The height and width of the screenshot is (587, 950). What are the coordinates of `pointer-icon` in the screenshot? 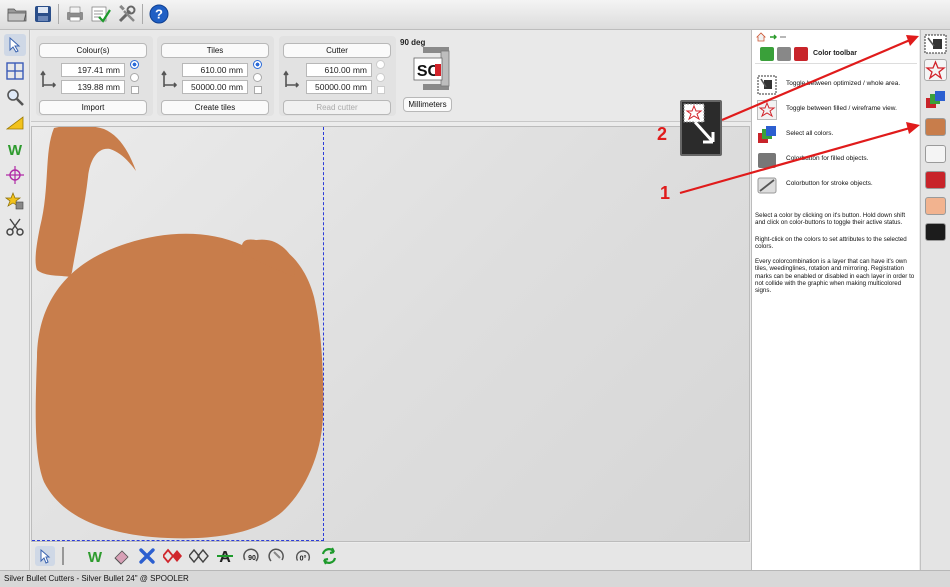 It's located at (45, 556).